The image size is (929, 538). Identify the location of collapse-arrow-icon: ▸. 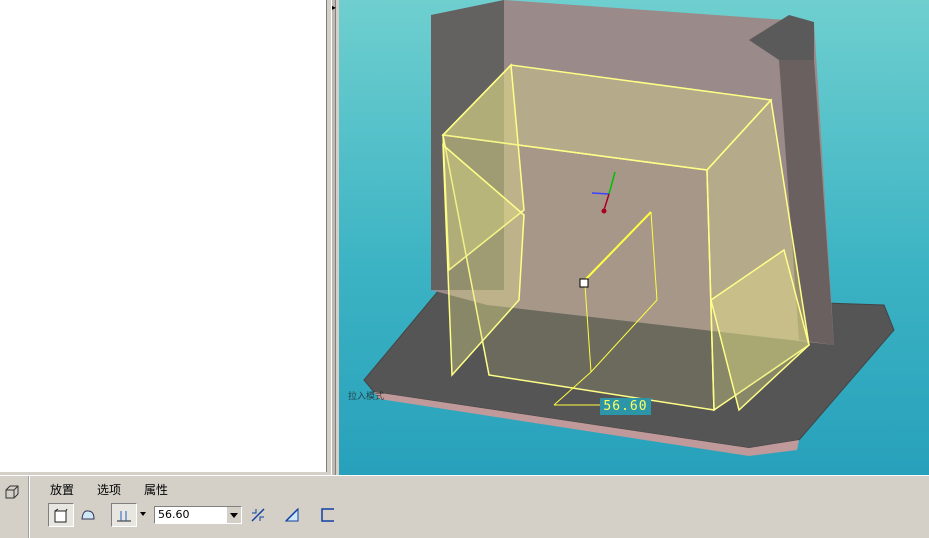
(334, 8).